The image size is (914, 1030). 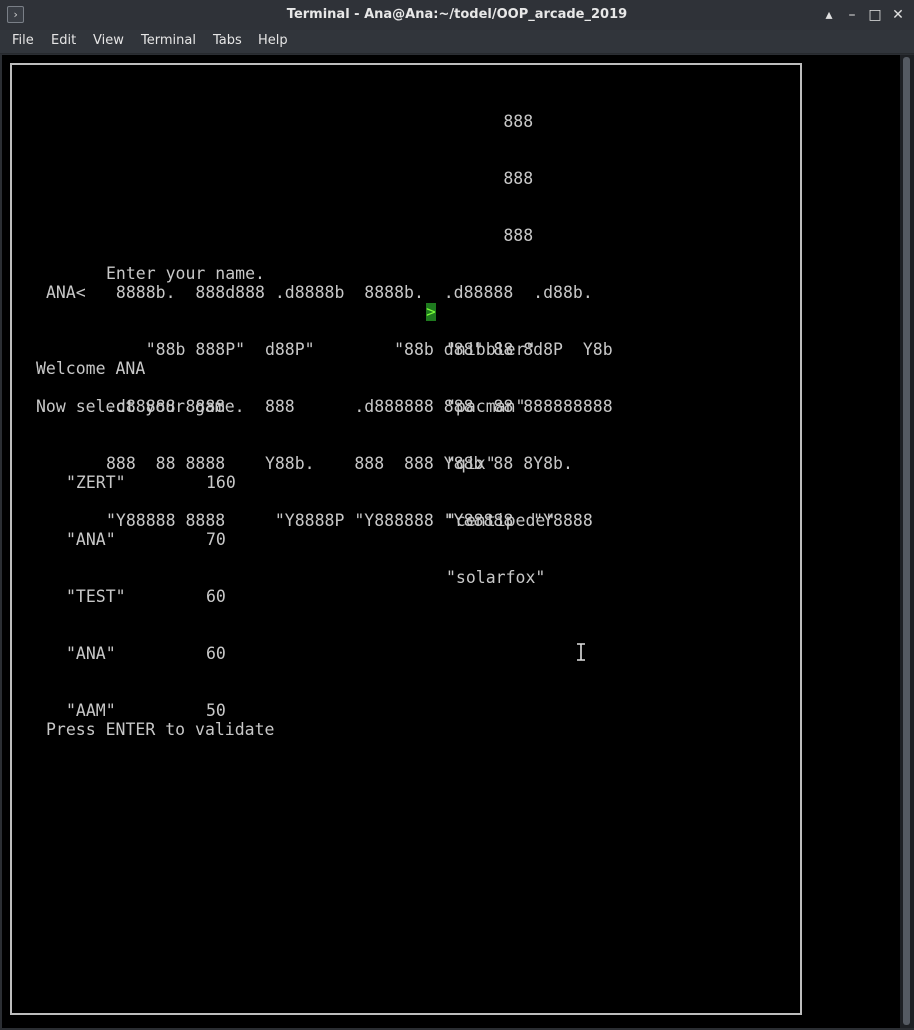 I want to click on menu-terminal: Terminal, so click(x=168, y=40).